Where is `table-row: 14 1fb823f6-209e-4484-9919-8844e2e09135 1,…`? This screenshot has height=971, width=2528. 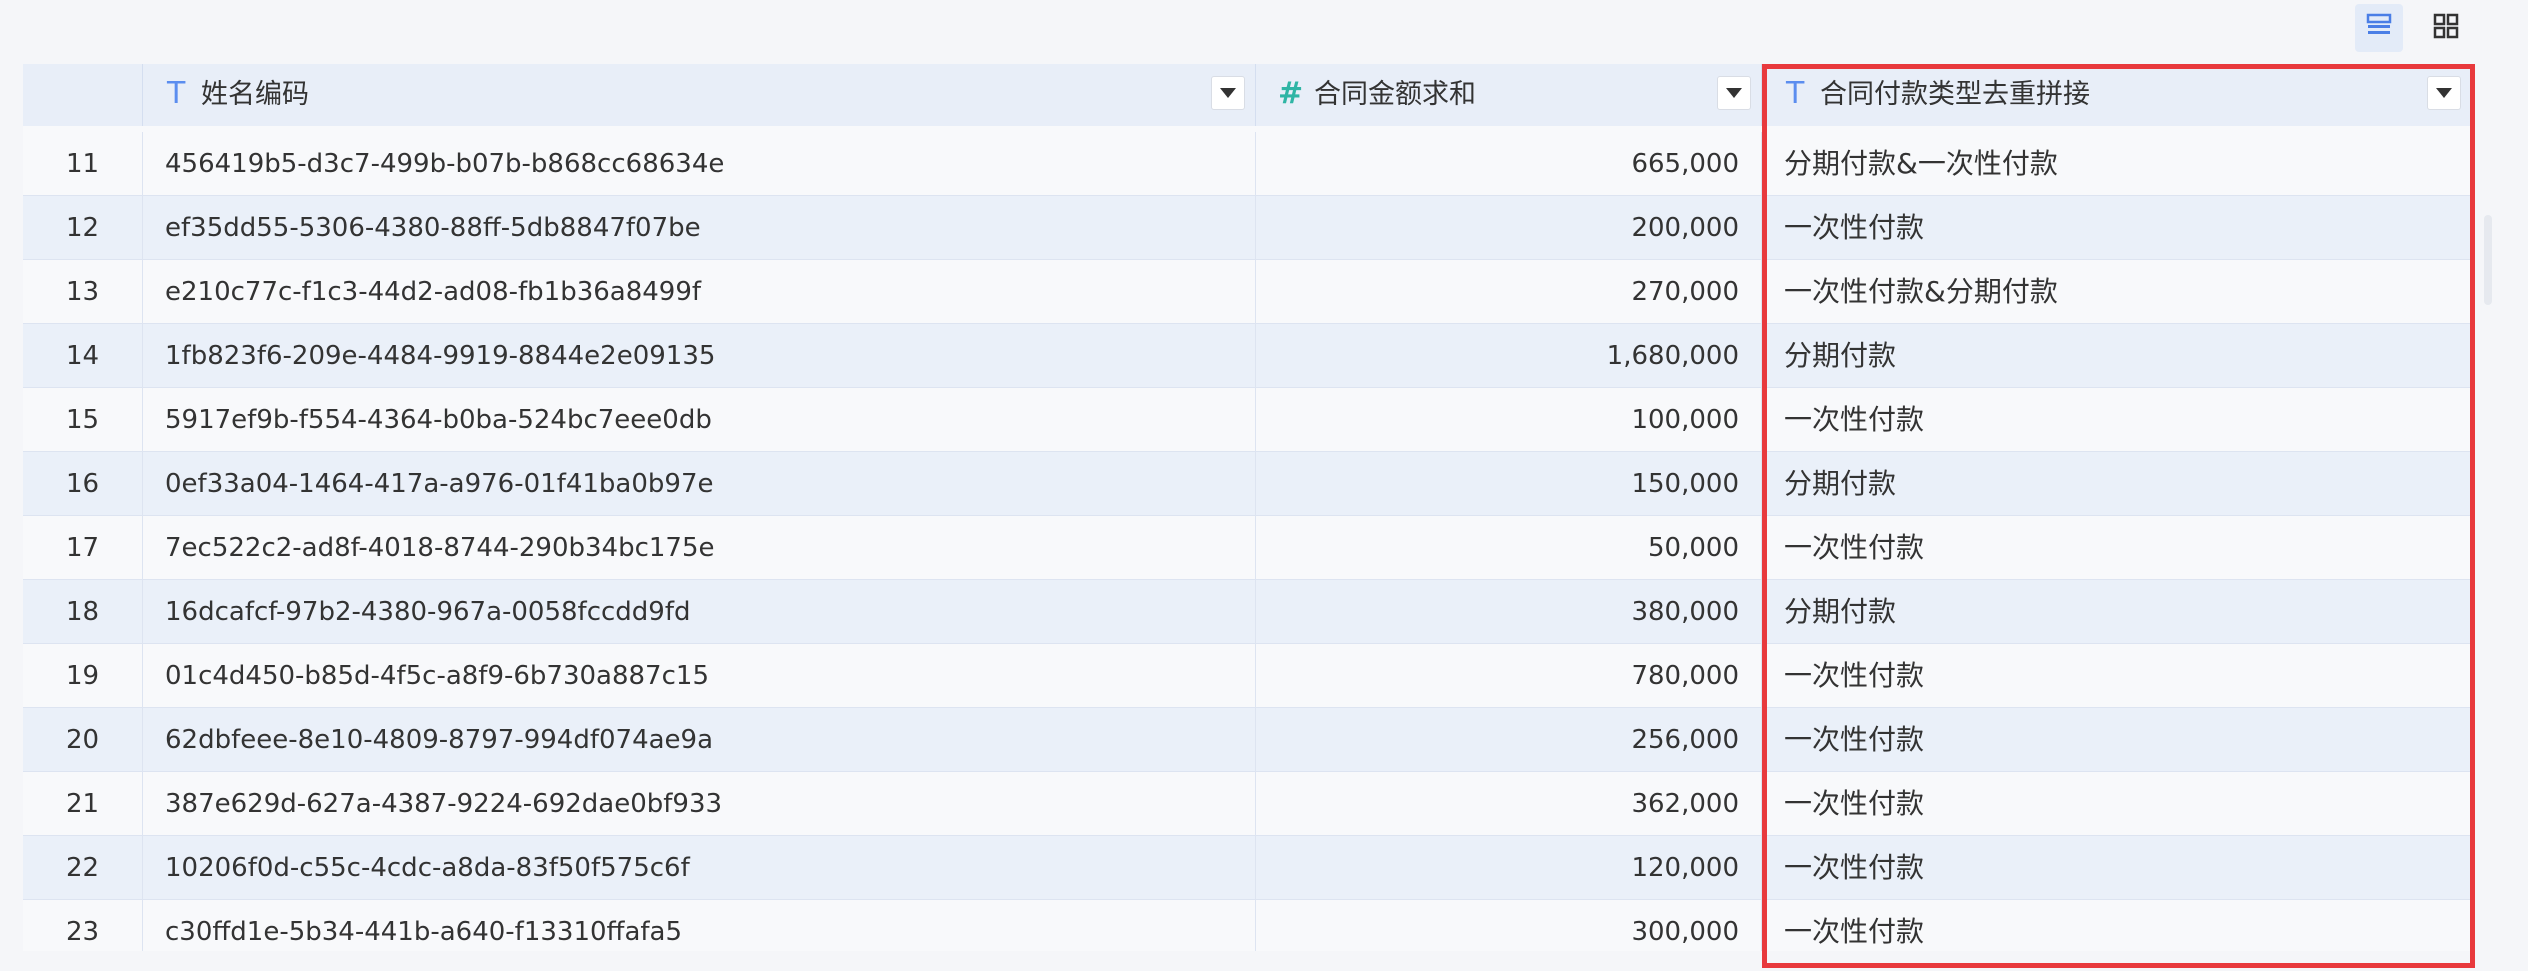 table-row: 14 1fb823f6-209e-4484-9919-8844e2e09135 1,… is located at coordinates (1249, 356).